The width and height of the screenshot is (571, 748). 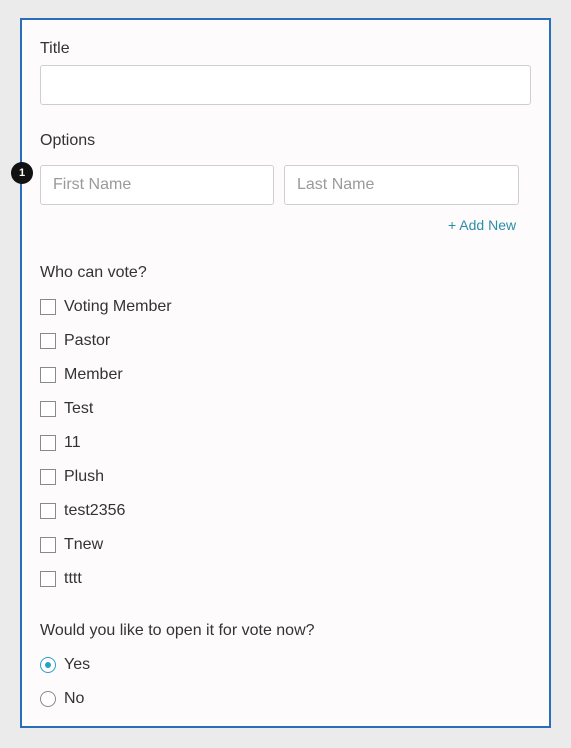 What do you see at coordinates (285, 85) in the screenshot?
I see `title-input` at bounding box center [285, 85].